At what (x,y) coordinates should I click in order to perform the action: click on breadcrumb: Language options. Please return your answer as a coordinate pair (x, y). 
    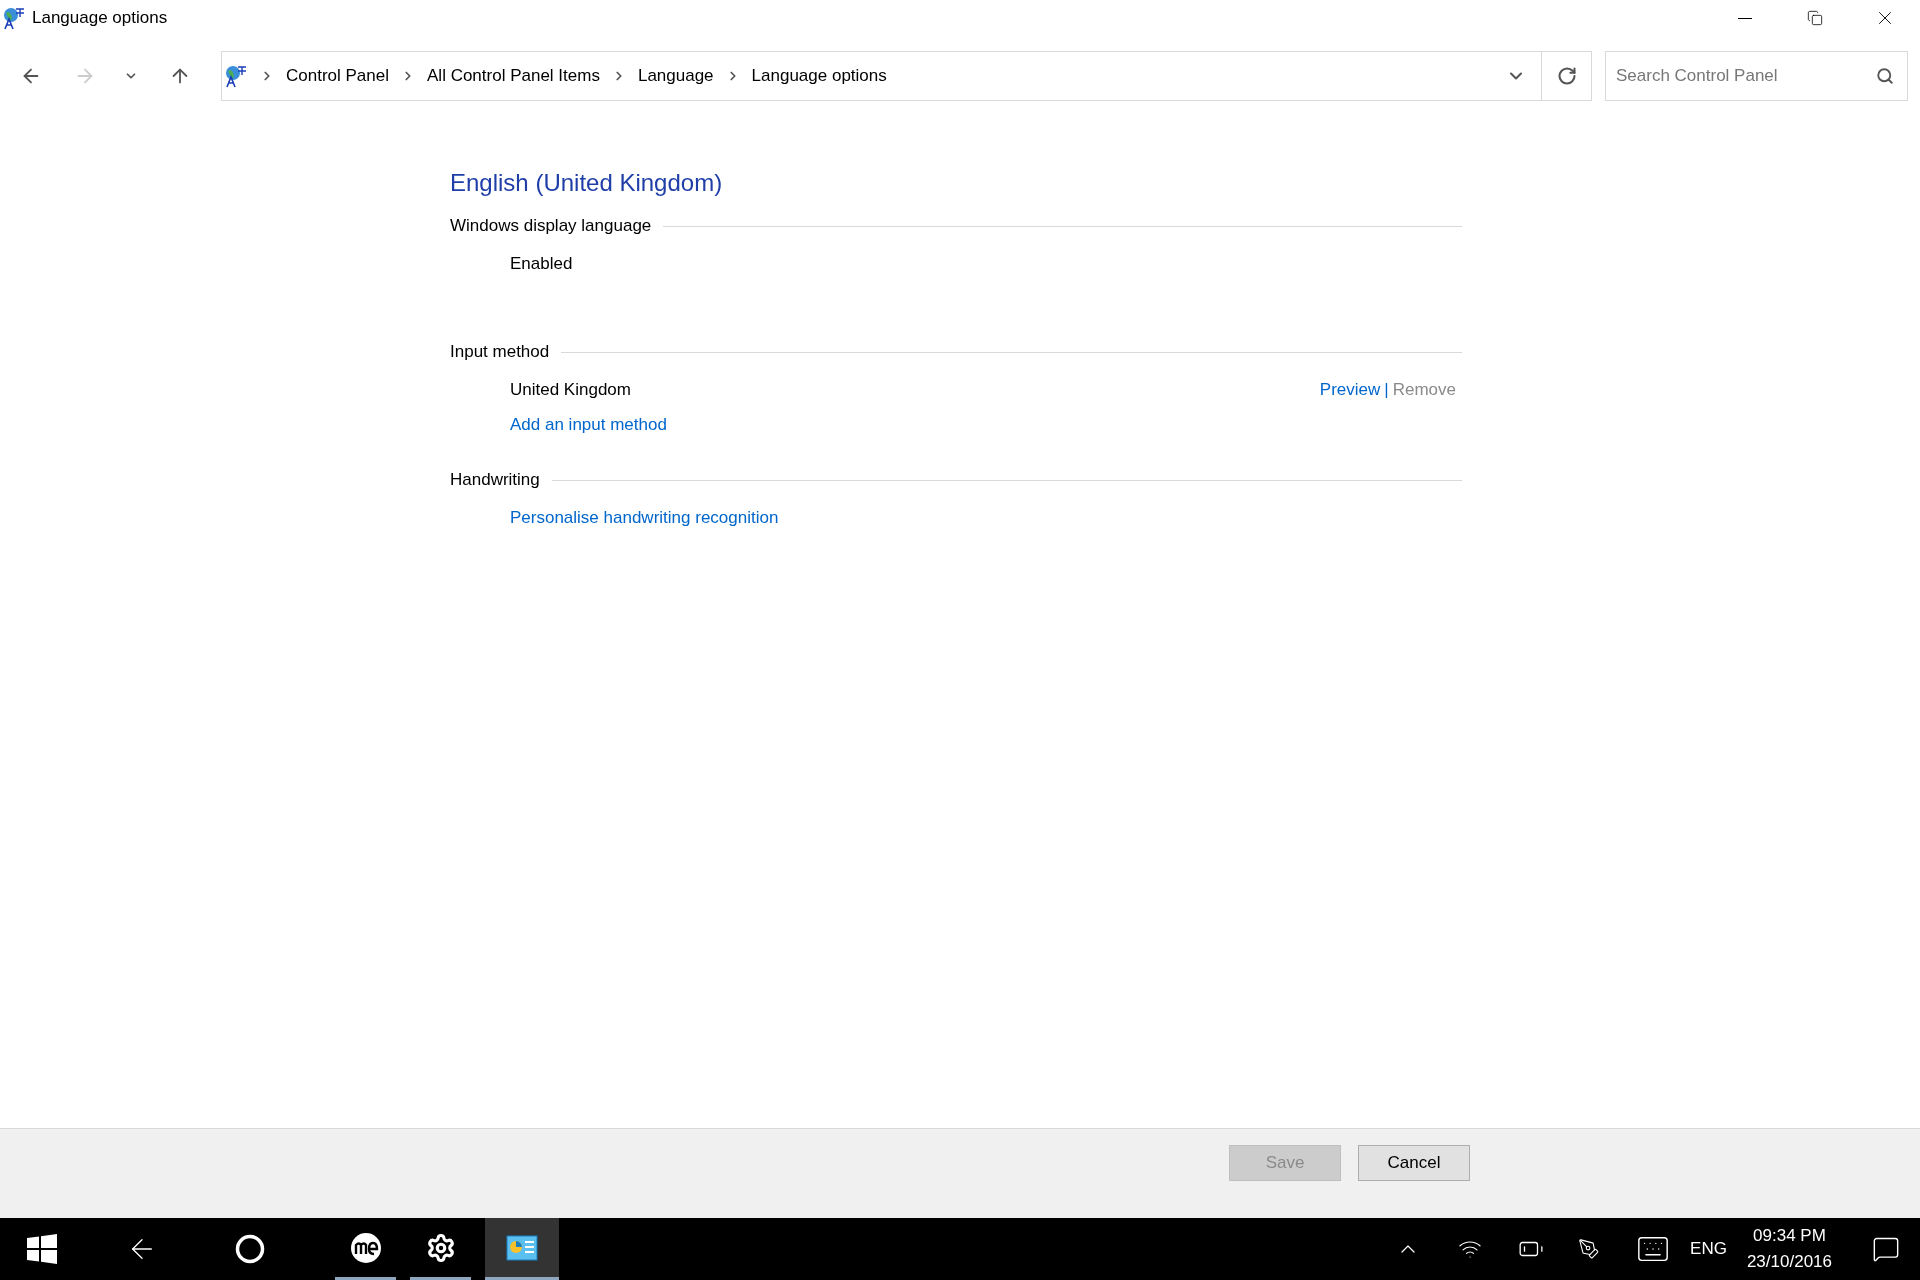
    Looking at the image, I should click on (819, 76).